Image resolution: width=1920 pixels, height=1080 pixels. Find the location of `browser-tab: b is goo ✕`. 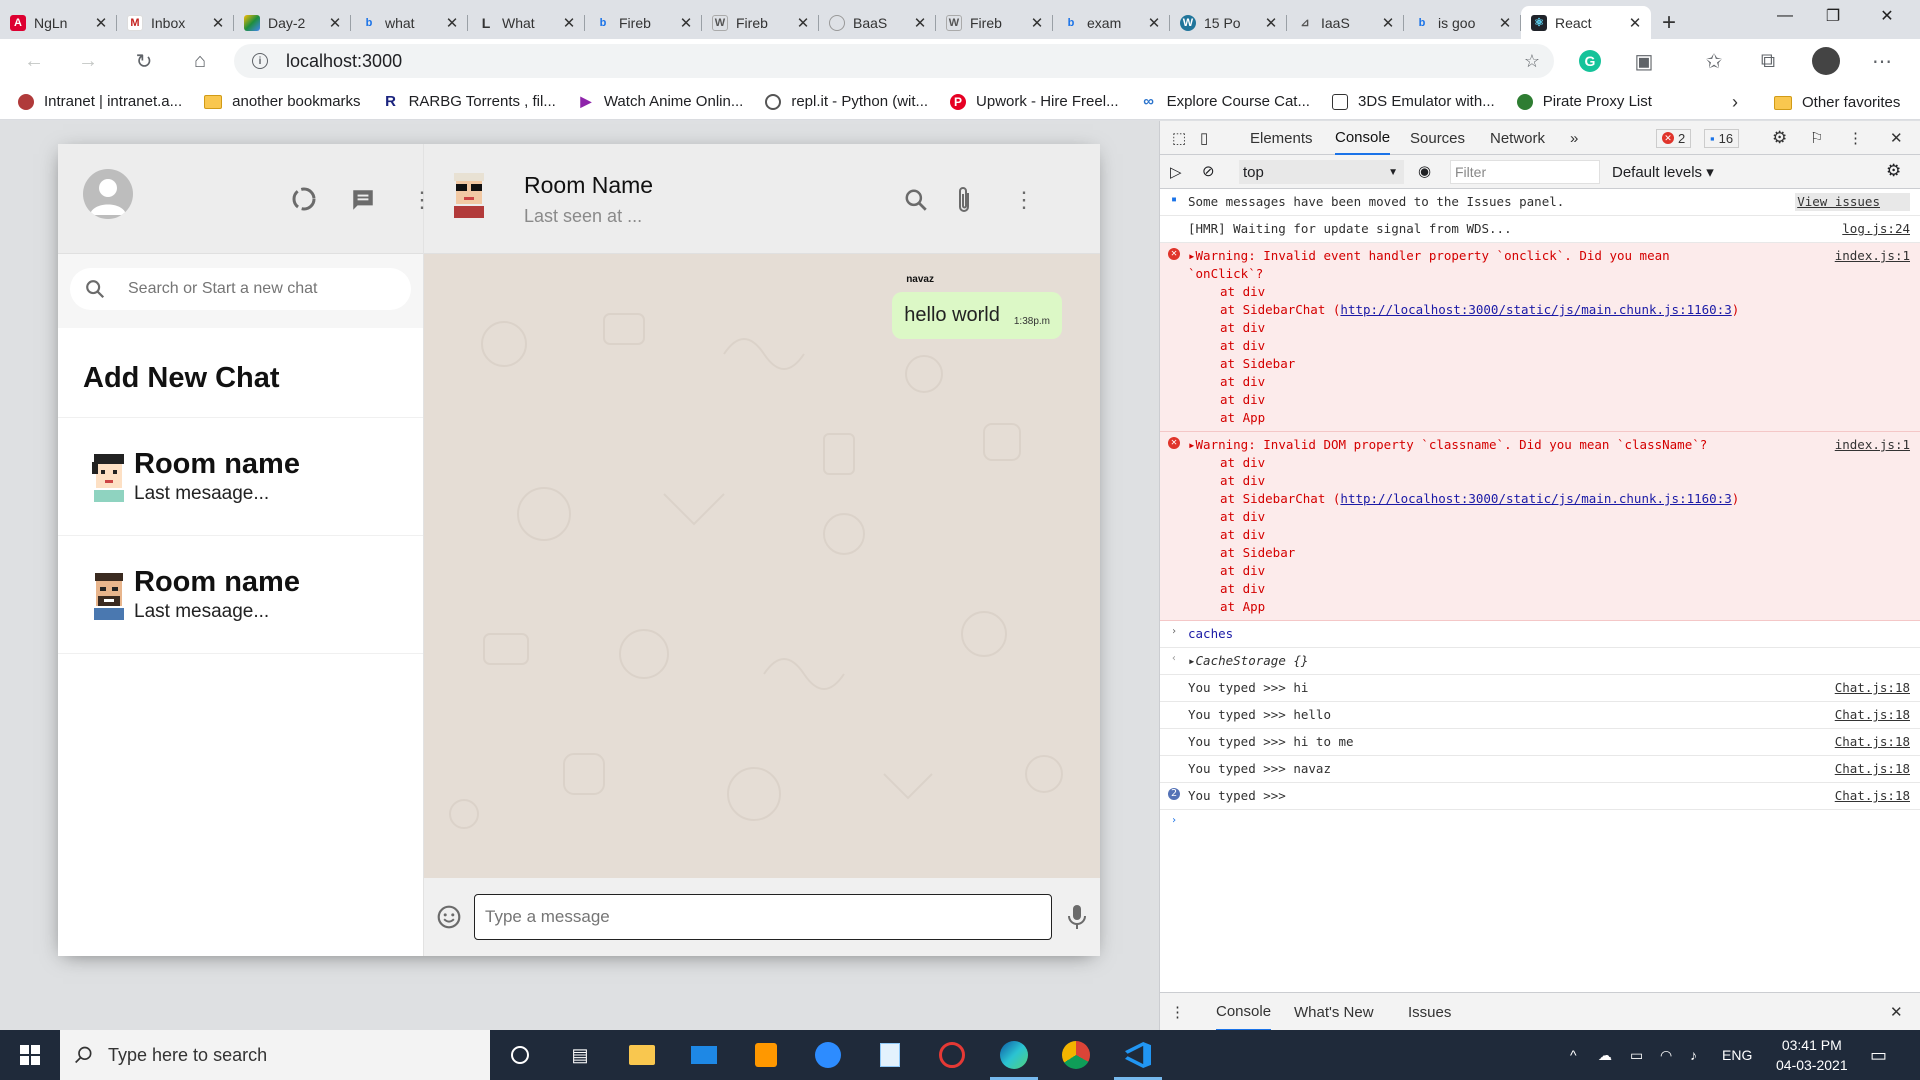

browser-tab: b is goo ✕ is located at coordinates (1462, 22).